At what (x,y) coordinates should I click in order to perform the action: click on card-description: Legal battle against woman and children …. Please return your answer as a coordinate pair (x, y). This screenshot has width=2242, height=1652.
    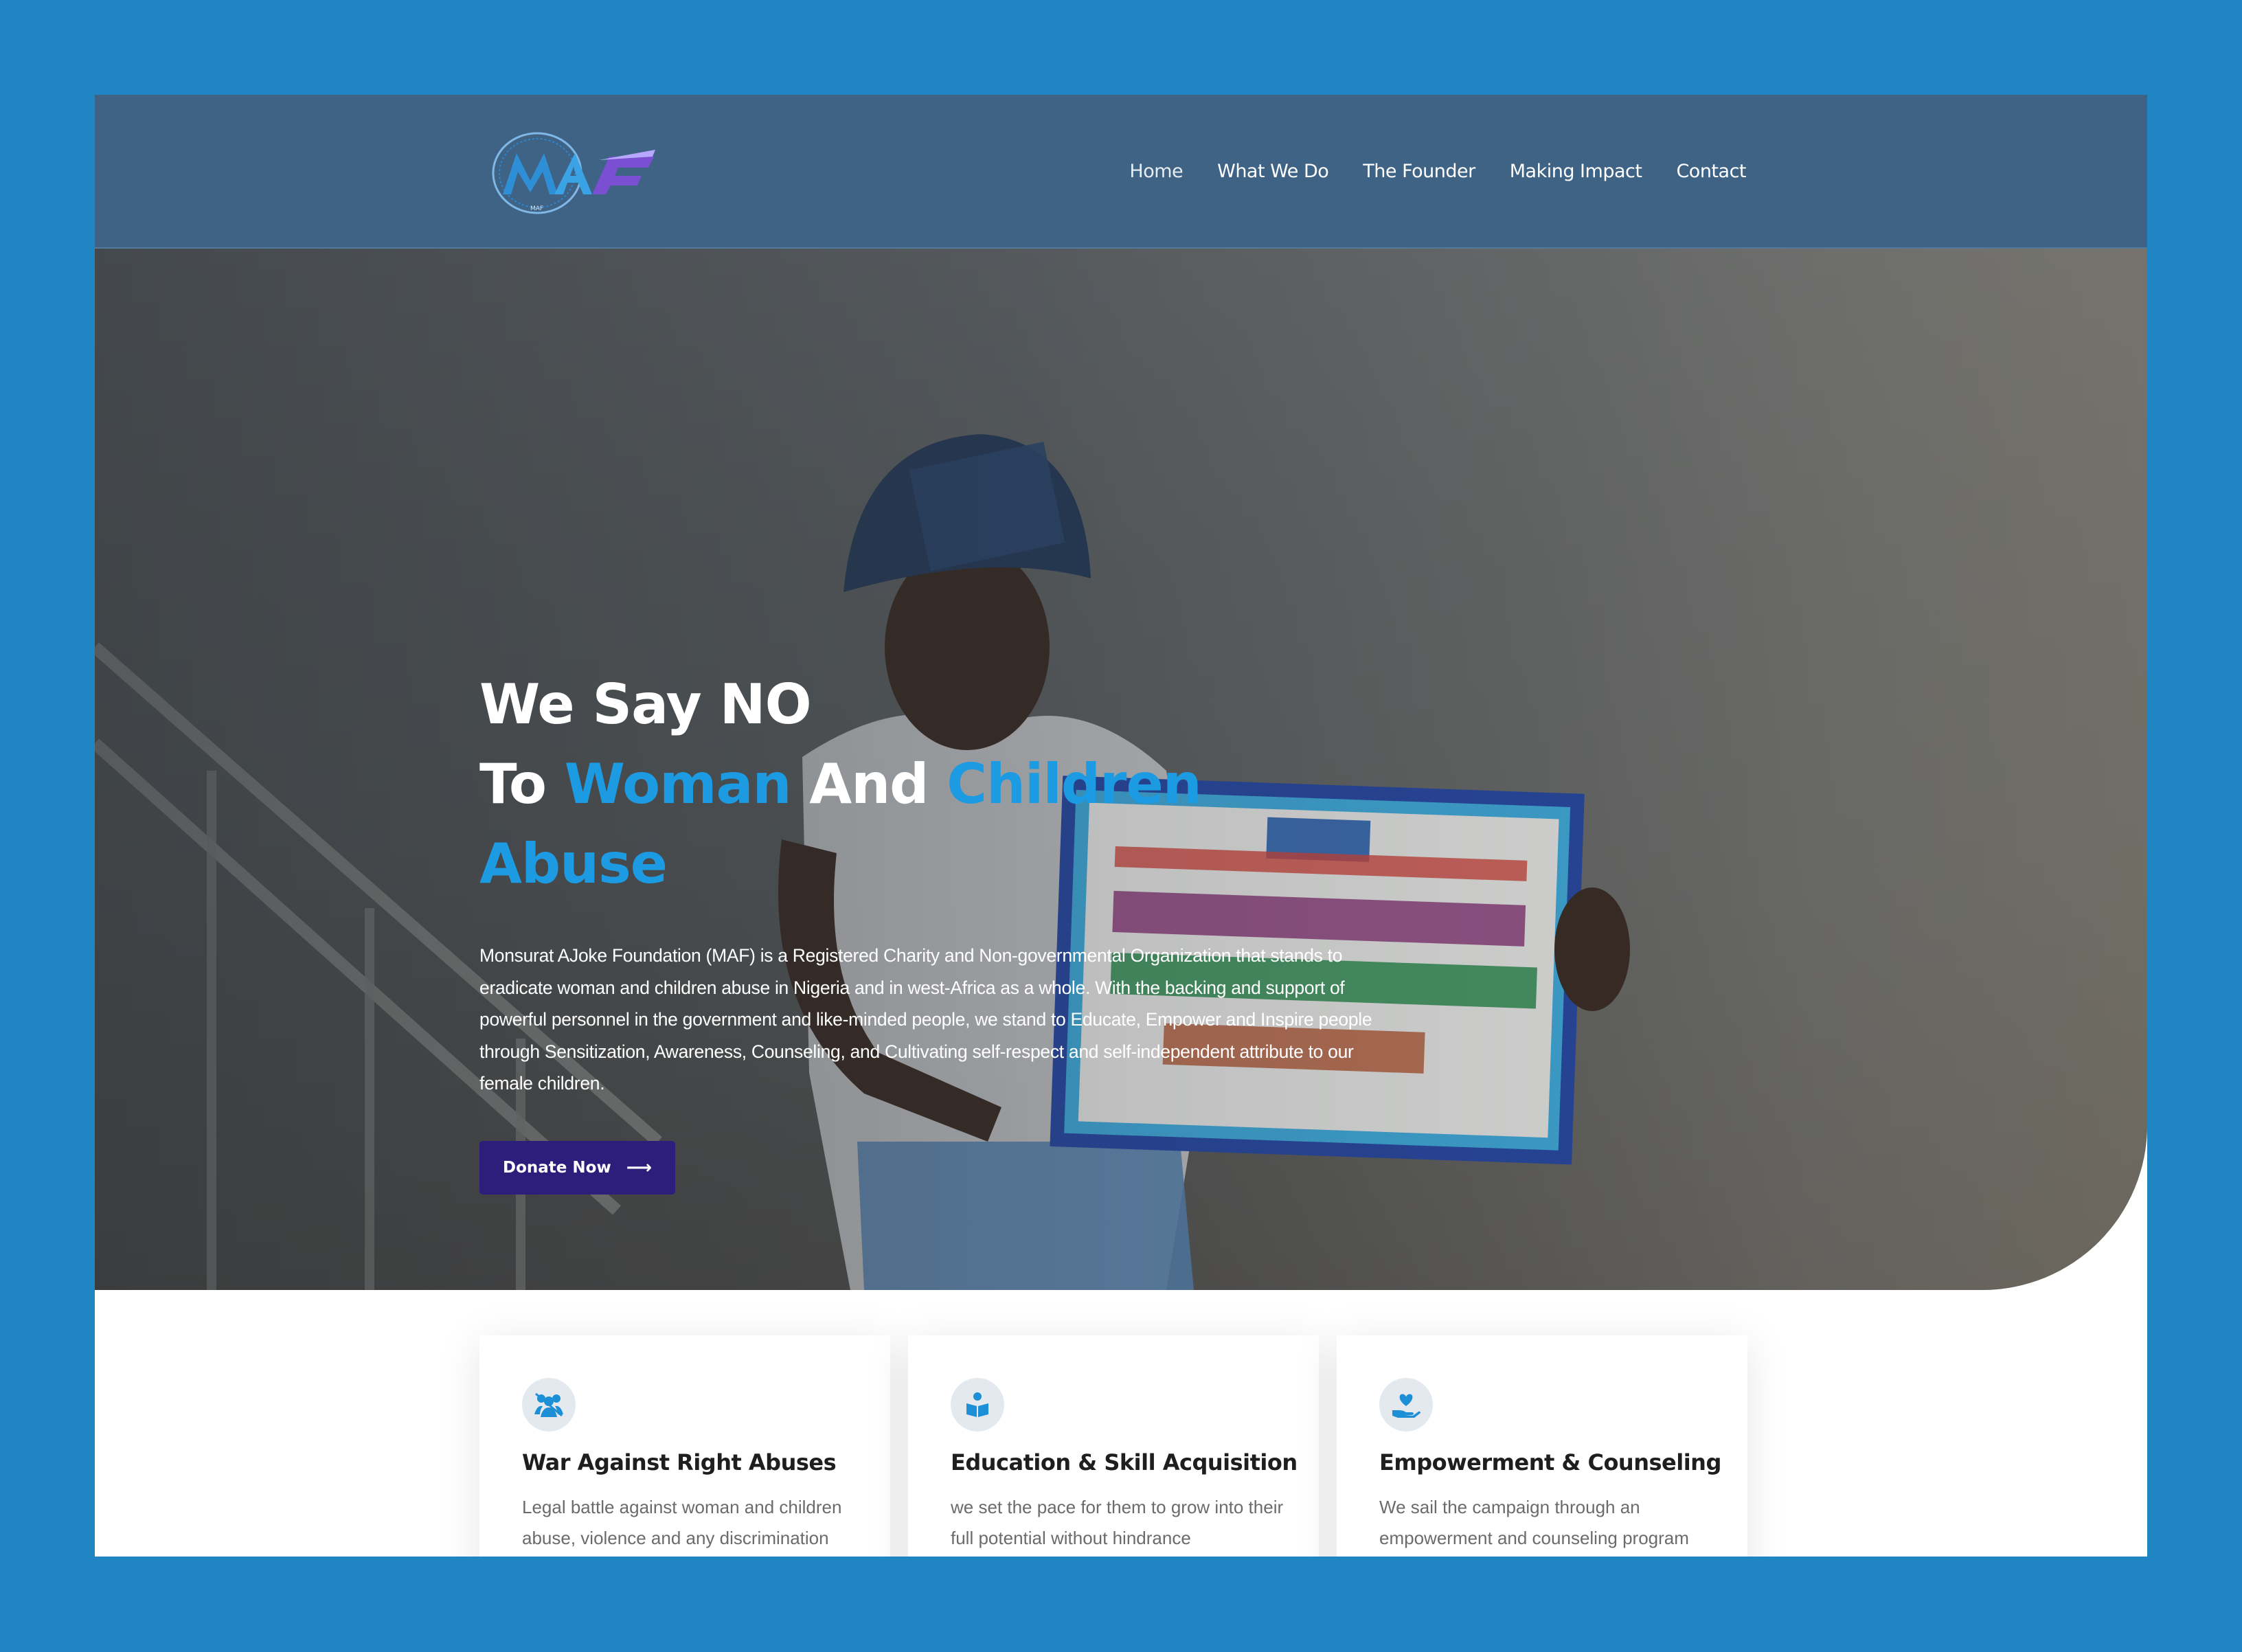
    Looking at the image, I should click on (682, 1523).